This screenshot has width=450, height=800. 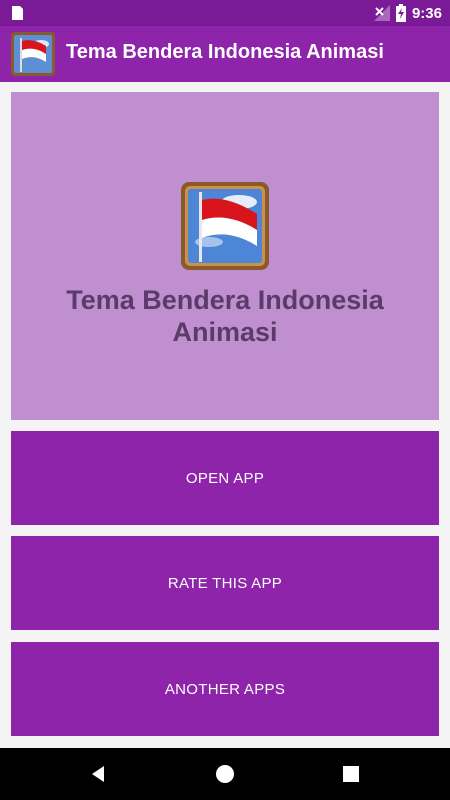 What do you see at coordinates (225, 13) in the screenshot?
I see `status-bar: 9:36` at bounding box center [225, 13].